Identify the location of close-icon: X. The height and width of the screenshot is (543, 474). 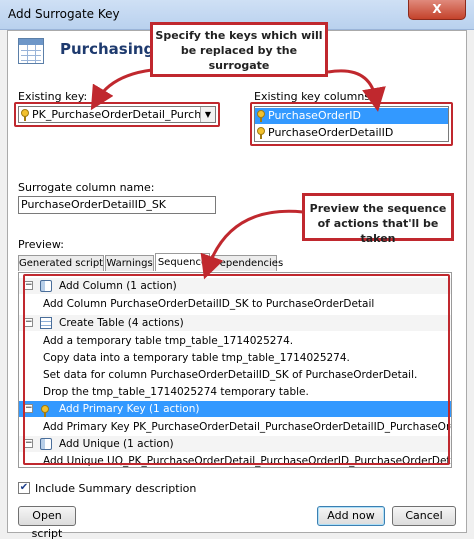
(436, 9).